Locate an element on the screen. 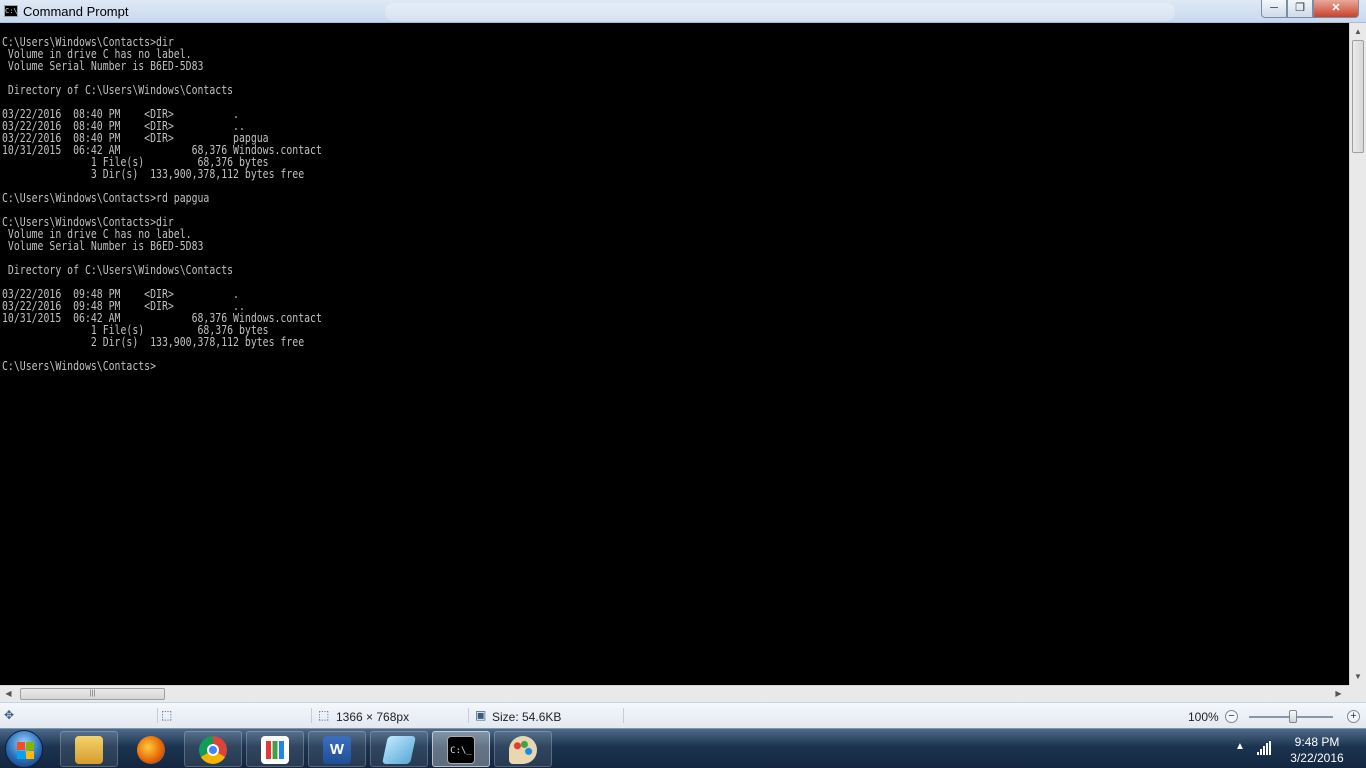  zoom-level: 100% is located at coordinates (1203, 717).